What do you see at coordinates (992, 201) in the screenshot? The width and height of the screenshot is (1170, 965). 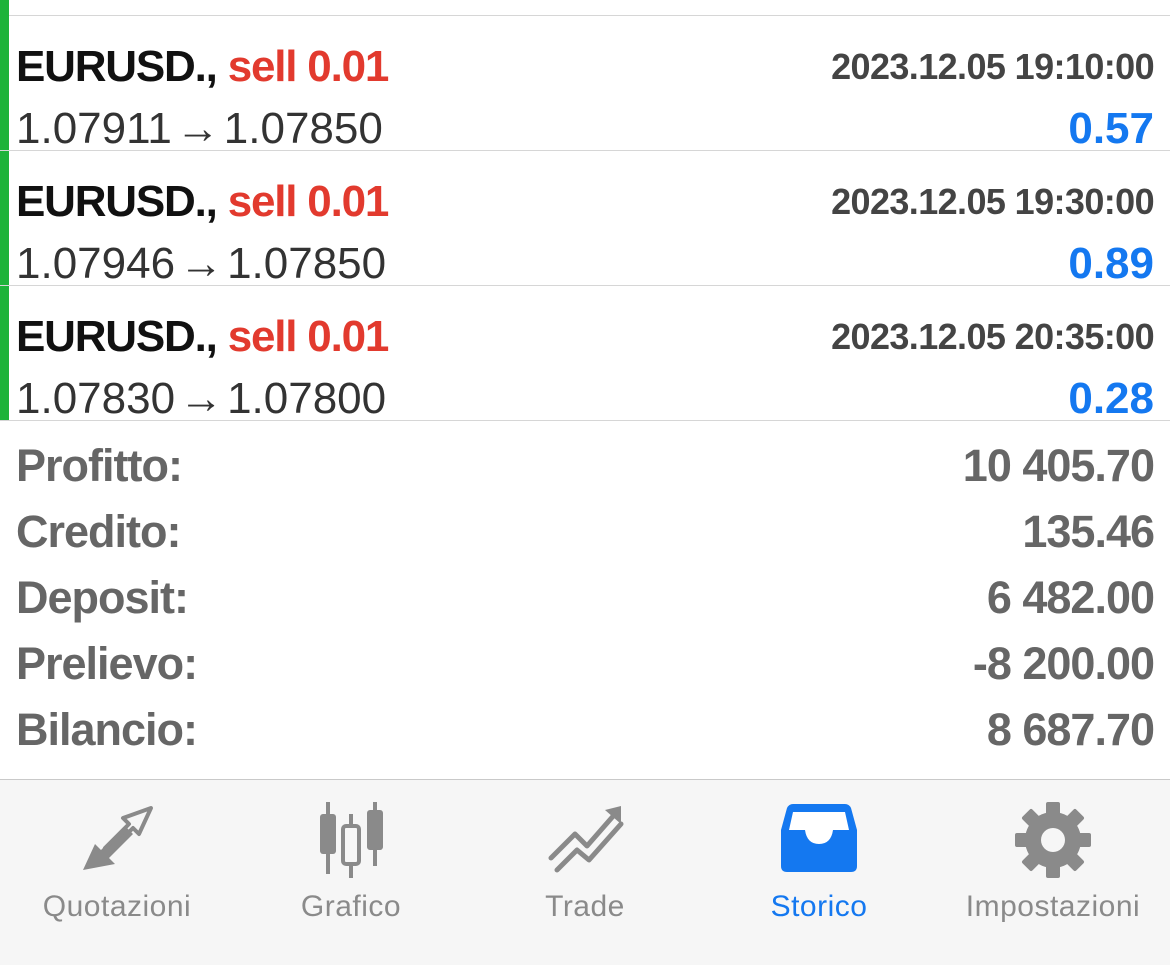 I see `deal-time: 2023.12.05 19:30:00` at bounding box center [992, 201].